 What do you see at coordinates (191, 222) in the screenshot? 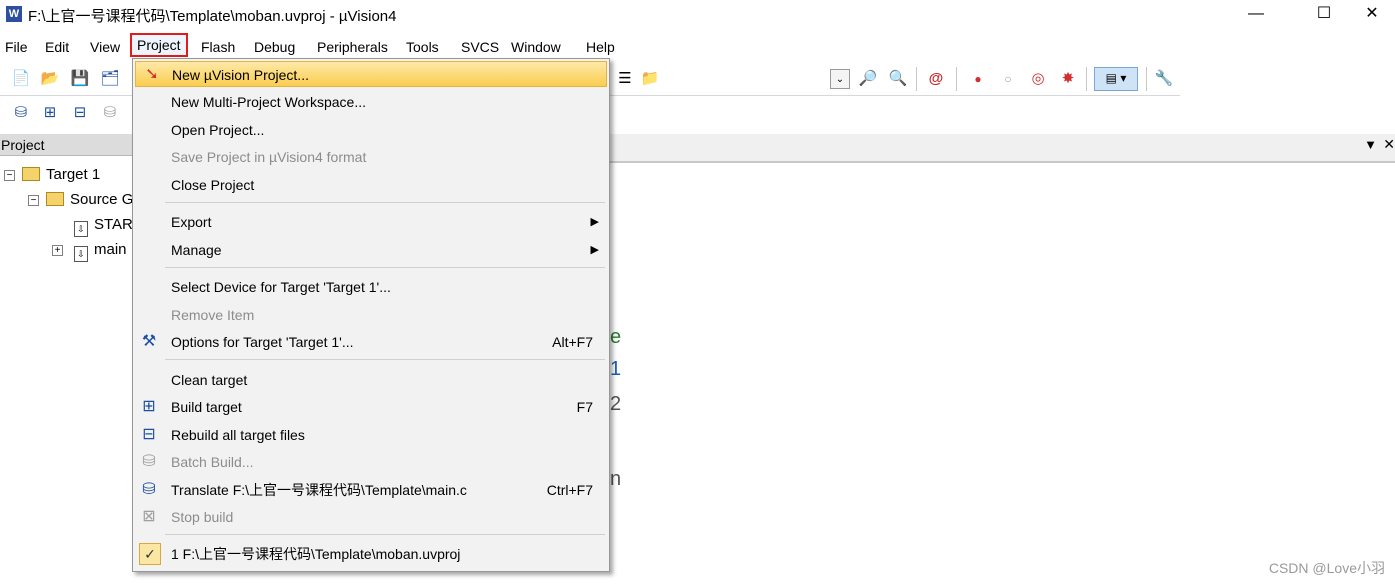
I see `menu-item-label: Export` at bounding box center [191, 222].